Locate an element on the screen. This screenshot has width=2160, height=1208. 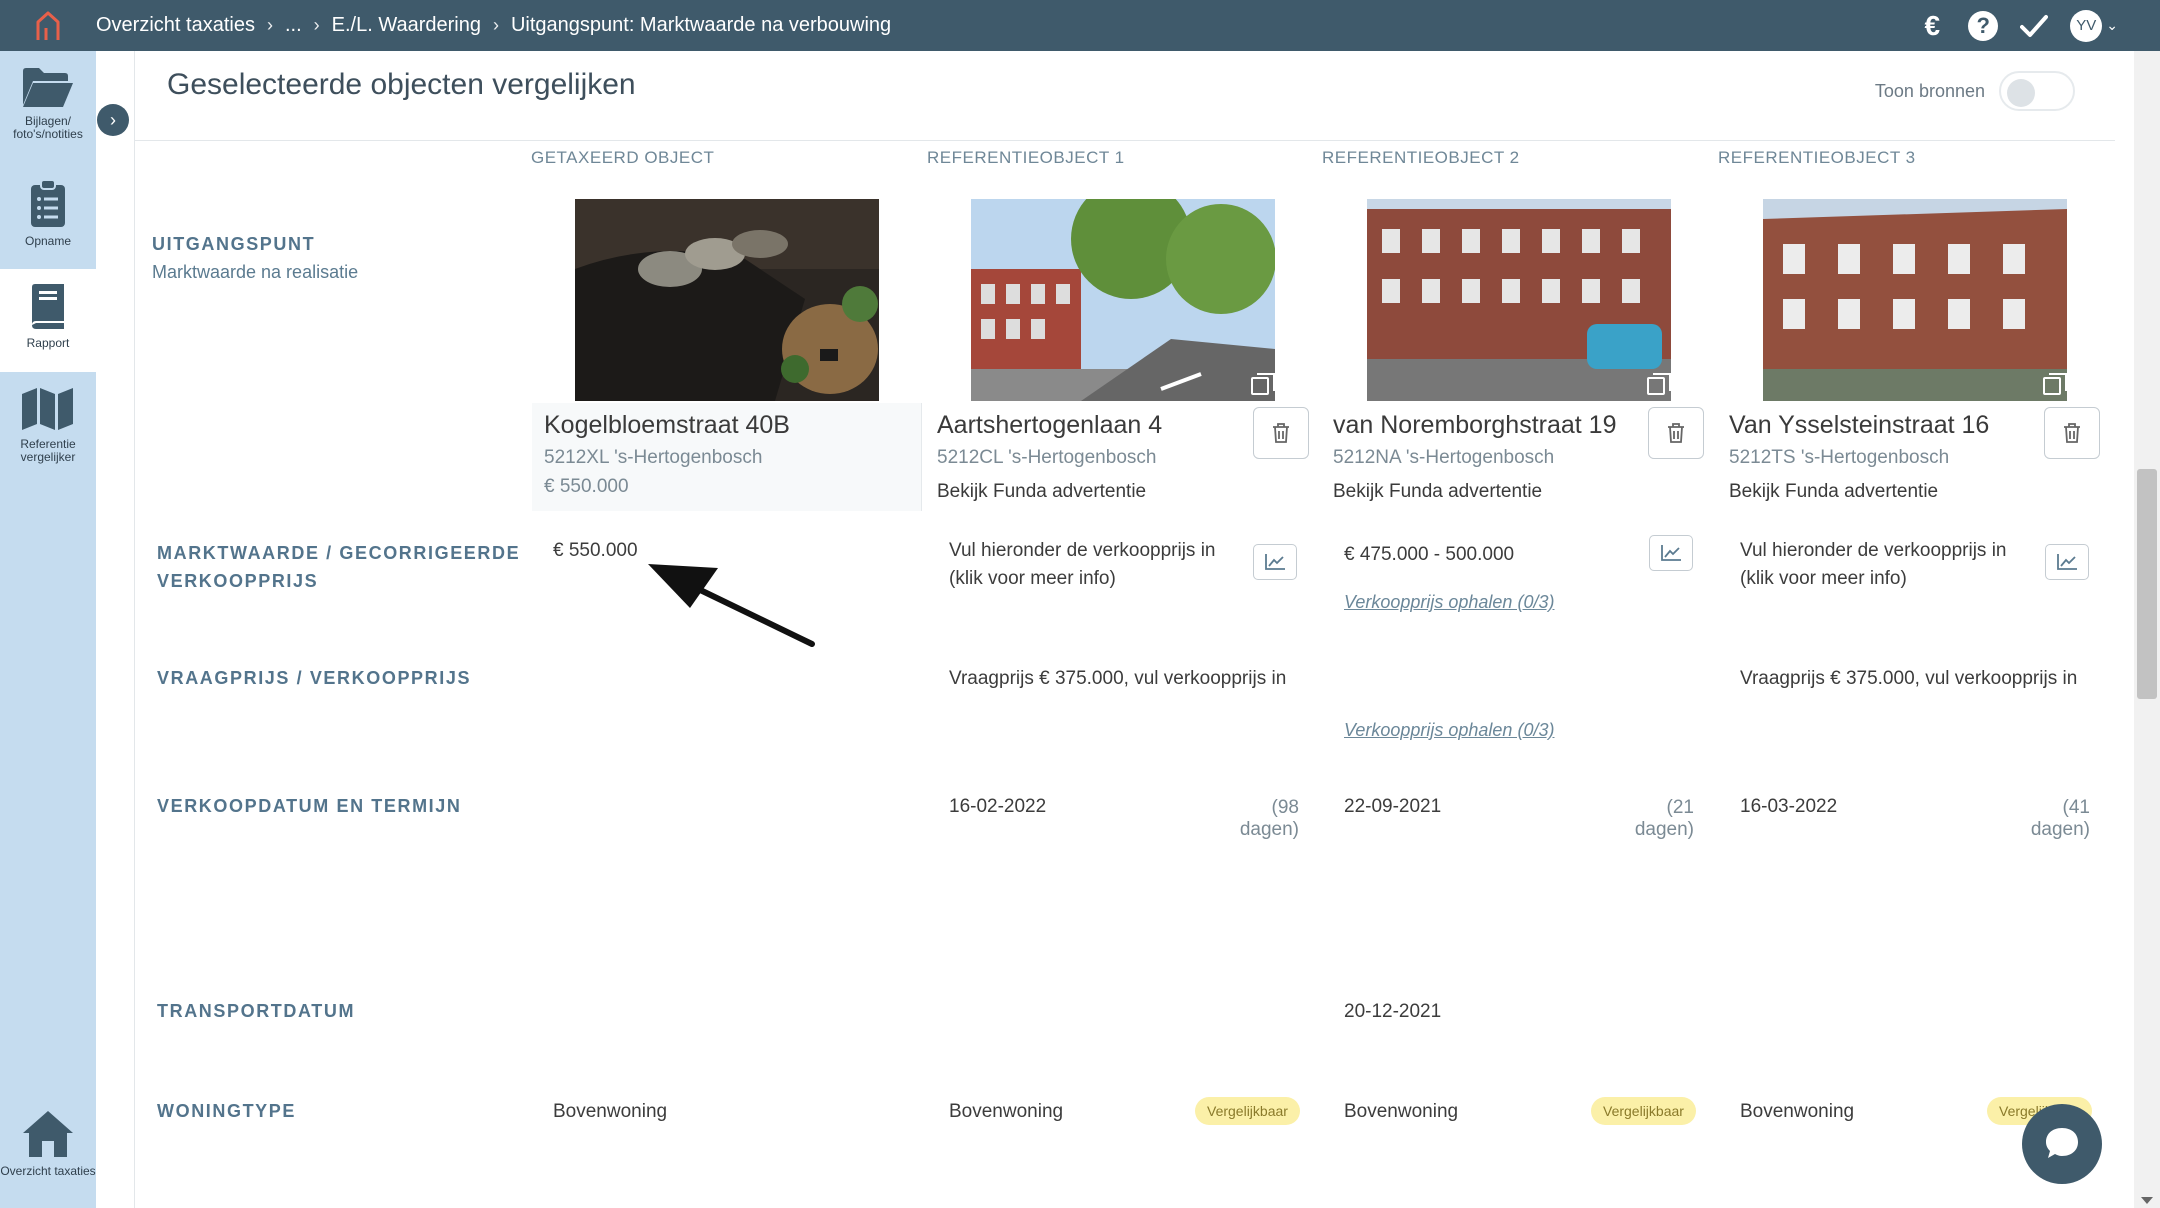
sidebar-item-overzicht: Overzicht taxaties is located at coordinates (48, 1154).